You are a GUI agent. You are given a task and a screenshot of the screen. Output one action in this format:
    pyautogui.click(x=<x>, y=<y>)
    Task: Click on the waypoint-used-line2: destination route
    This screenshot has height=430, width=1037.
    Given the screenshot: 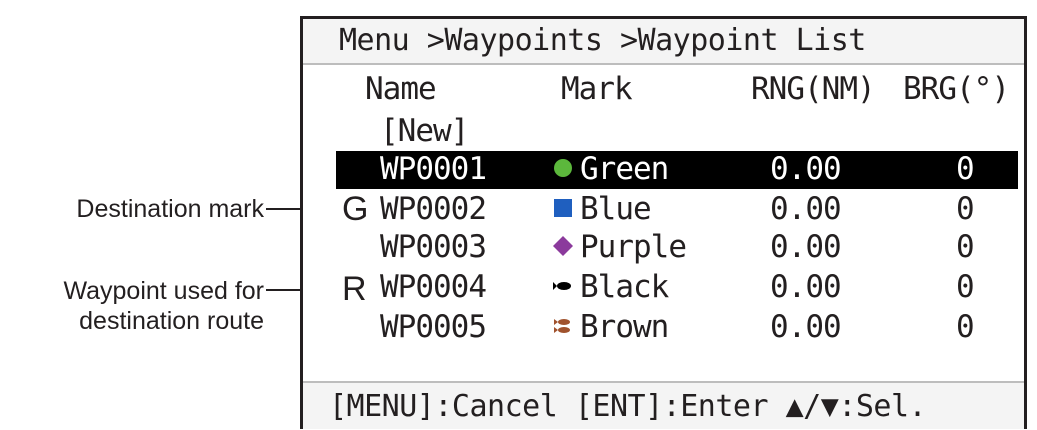 What is the action you would take?
    pyautogui.click(x=171, y=321)
    